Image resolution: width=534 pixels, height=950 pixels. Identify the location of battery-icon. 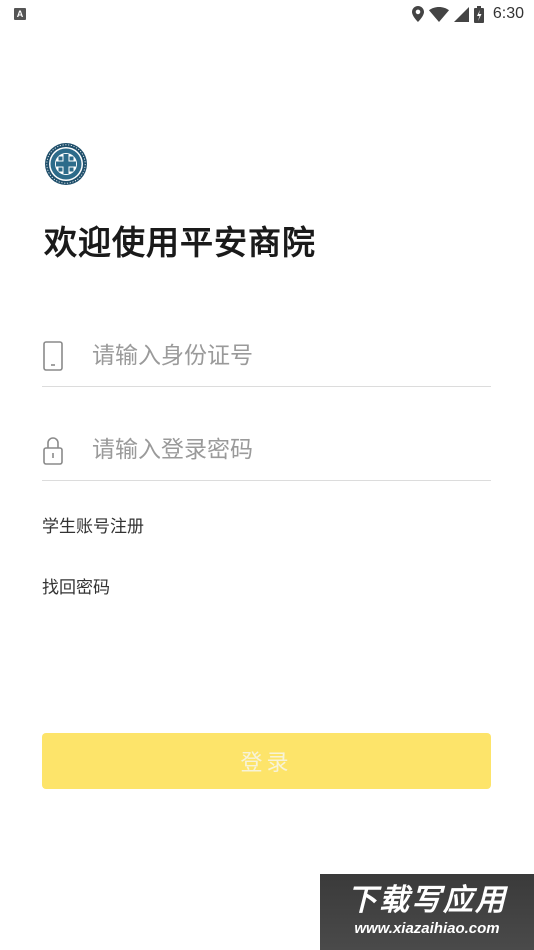
(478, 14).